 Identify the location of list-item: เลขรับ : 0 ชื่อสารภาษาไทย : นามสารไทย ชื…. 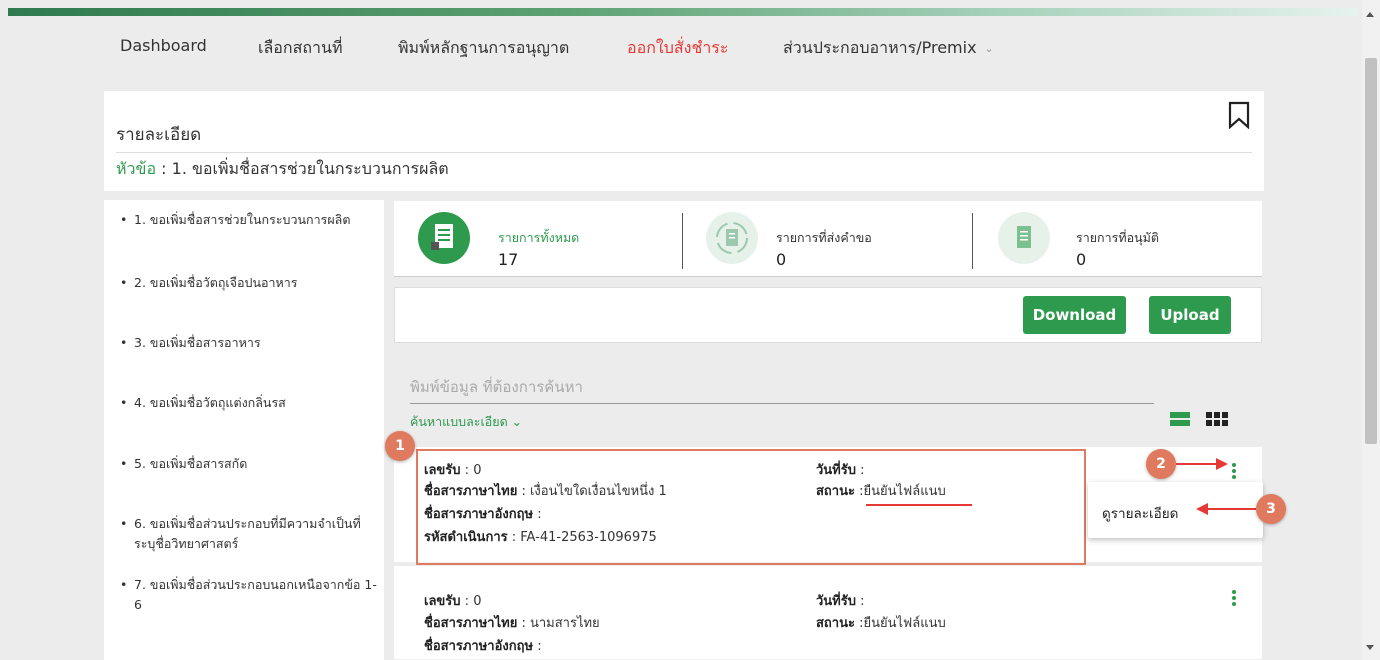
(828, 613).